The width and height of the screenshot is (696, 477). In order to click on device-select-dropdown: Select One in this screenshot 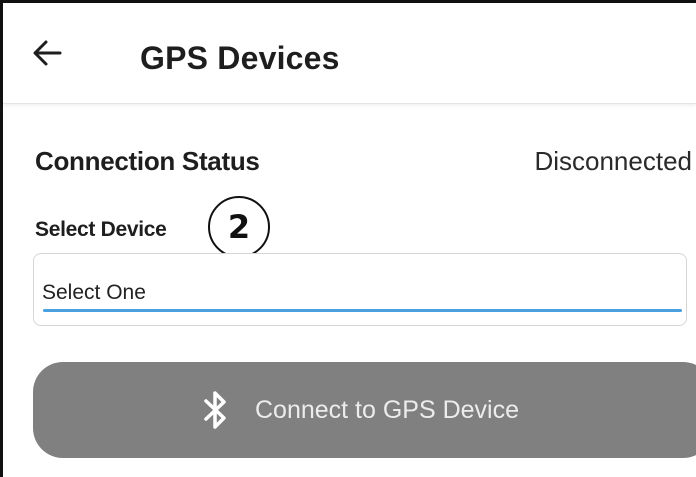, I will do `click(360, 289)`.